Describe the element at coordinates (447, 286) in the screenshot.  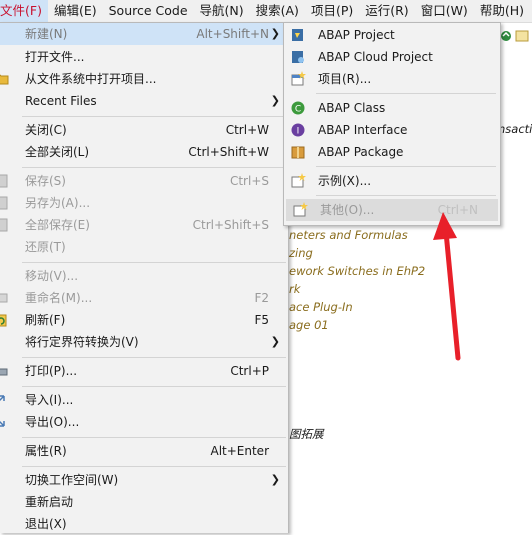
I see `annotation-arrow` at that location.